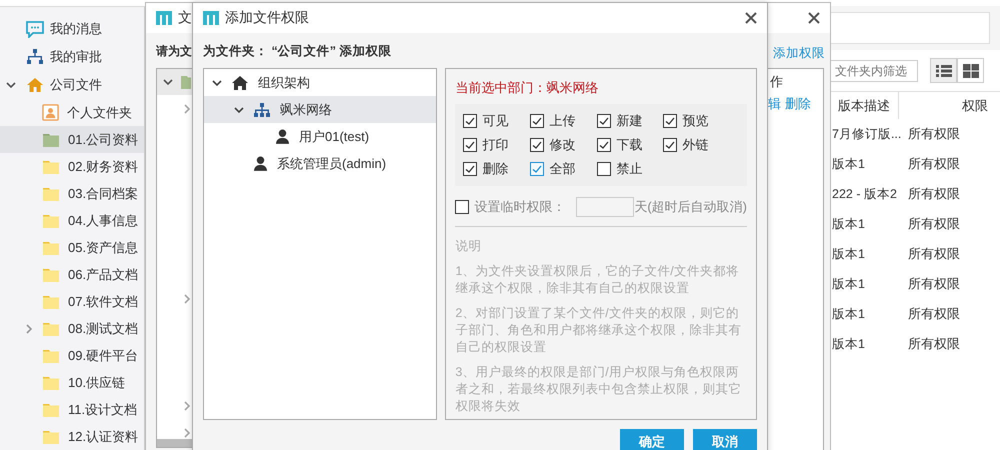  I want to click on list-view-button, so click(943, 70).